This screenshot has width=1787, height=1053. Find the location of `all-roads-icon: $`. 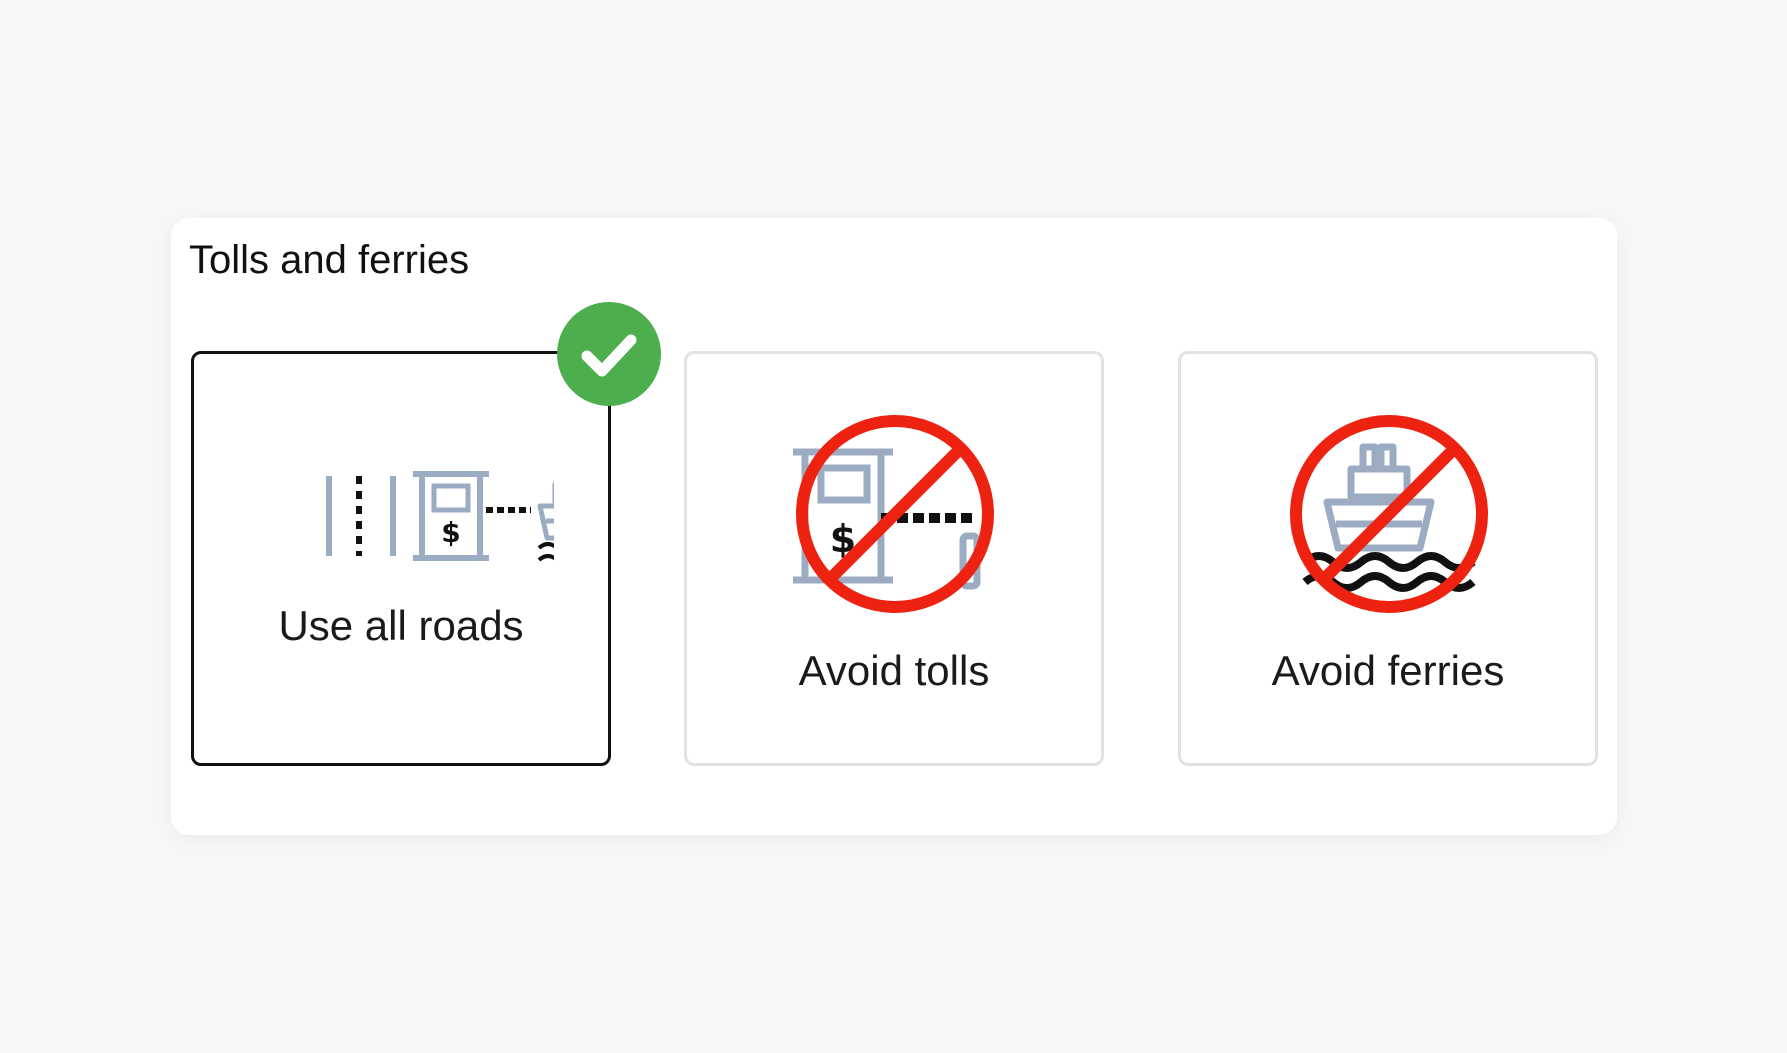

all-roads-icon: $ is located at coordinates (440, 516).